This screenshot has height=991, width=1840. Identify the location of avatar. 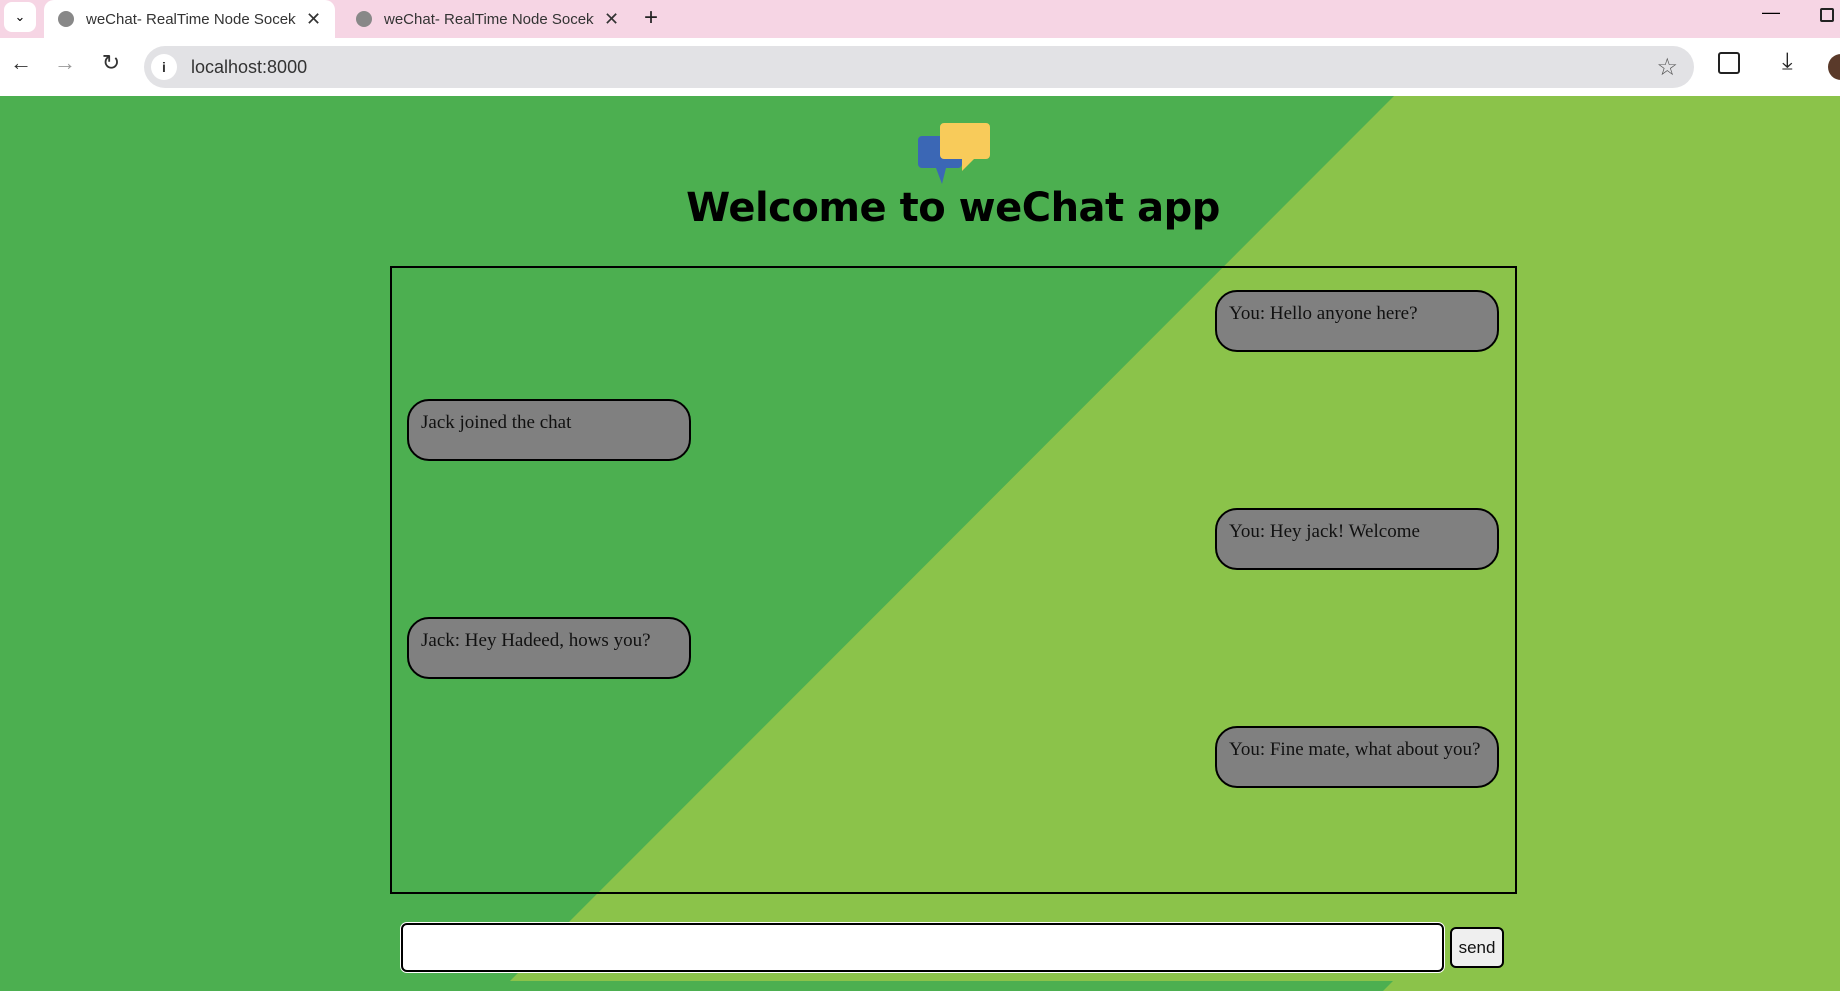
(1834, 67).